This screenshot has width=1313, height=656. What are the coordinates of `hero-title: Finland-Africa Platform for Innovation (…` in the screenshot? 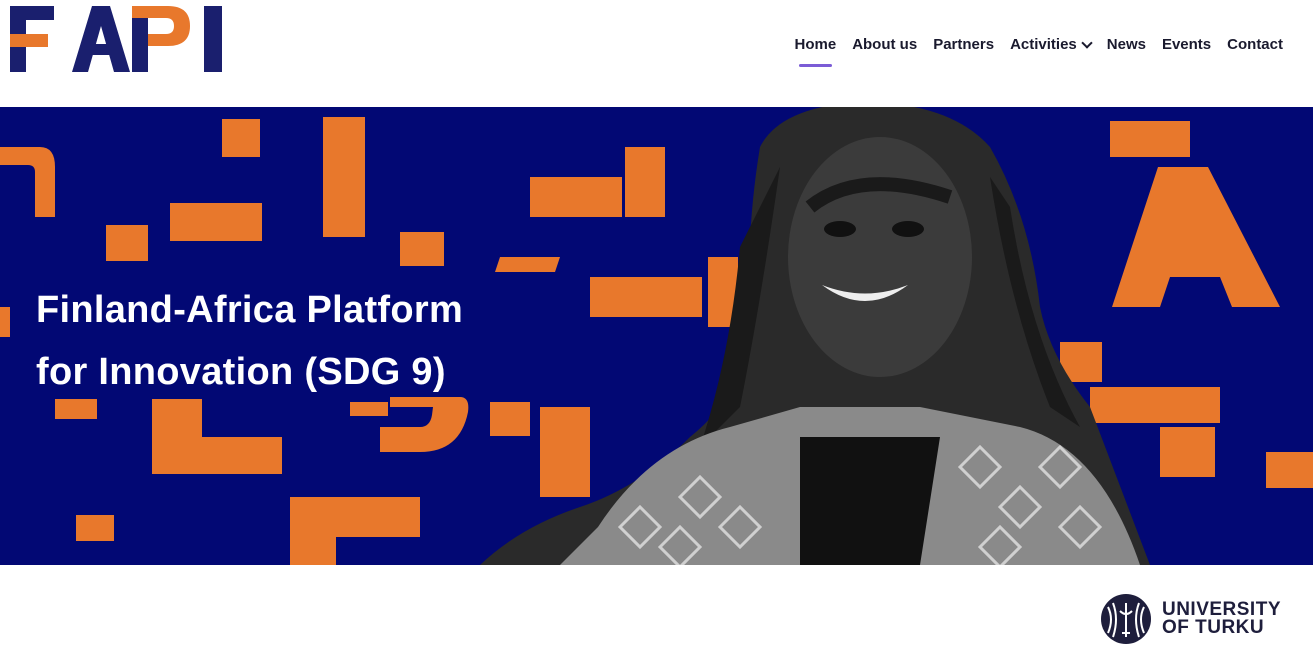 It's located at (249, 341).